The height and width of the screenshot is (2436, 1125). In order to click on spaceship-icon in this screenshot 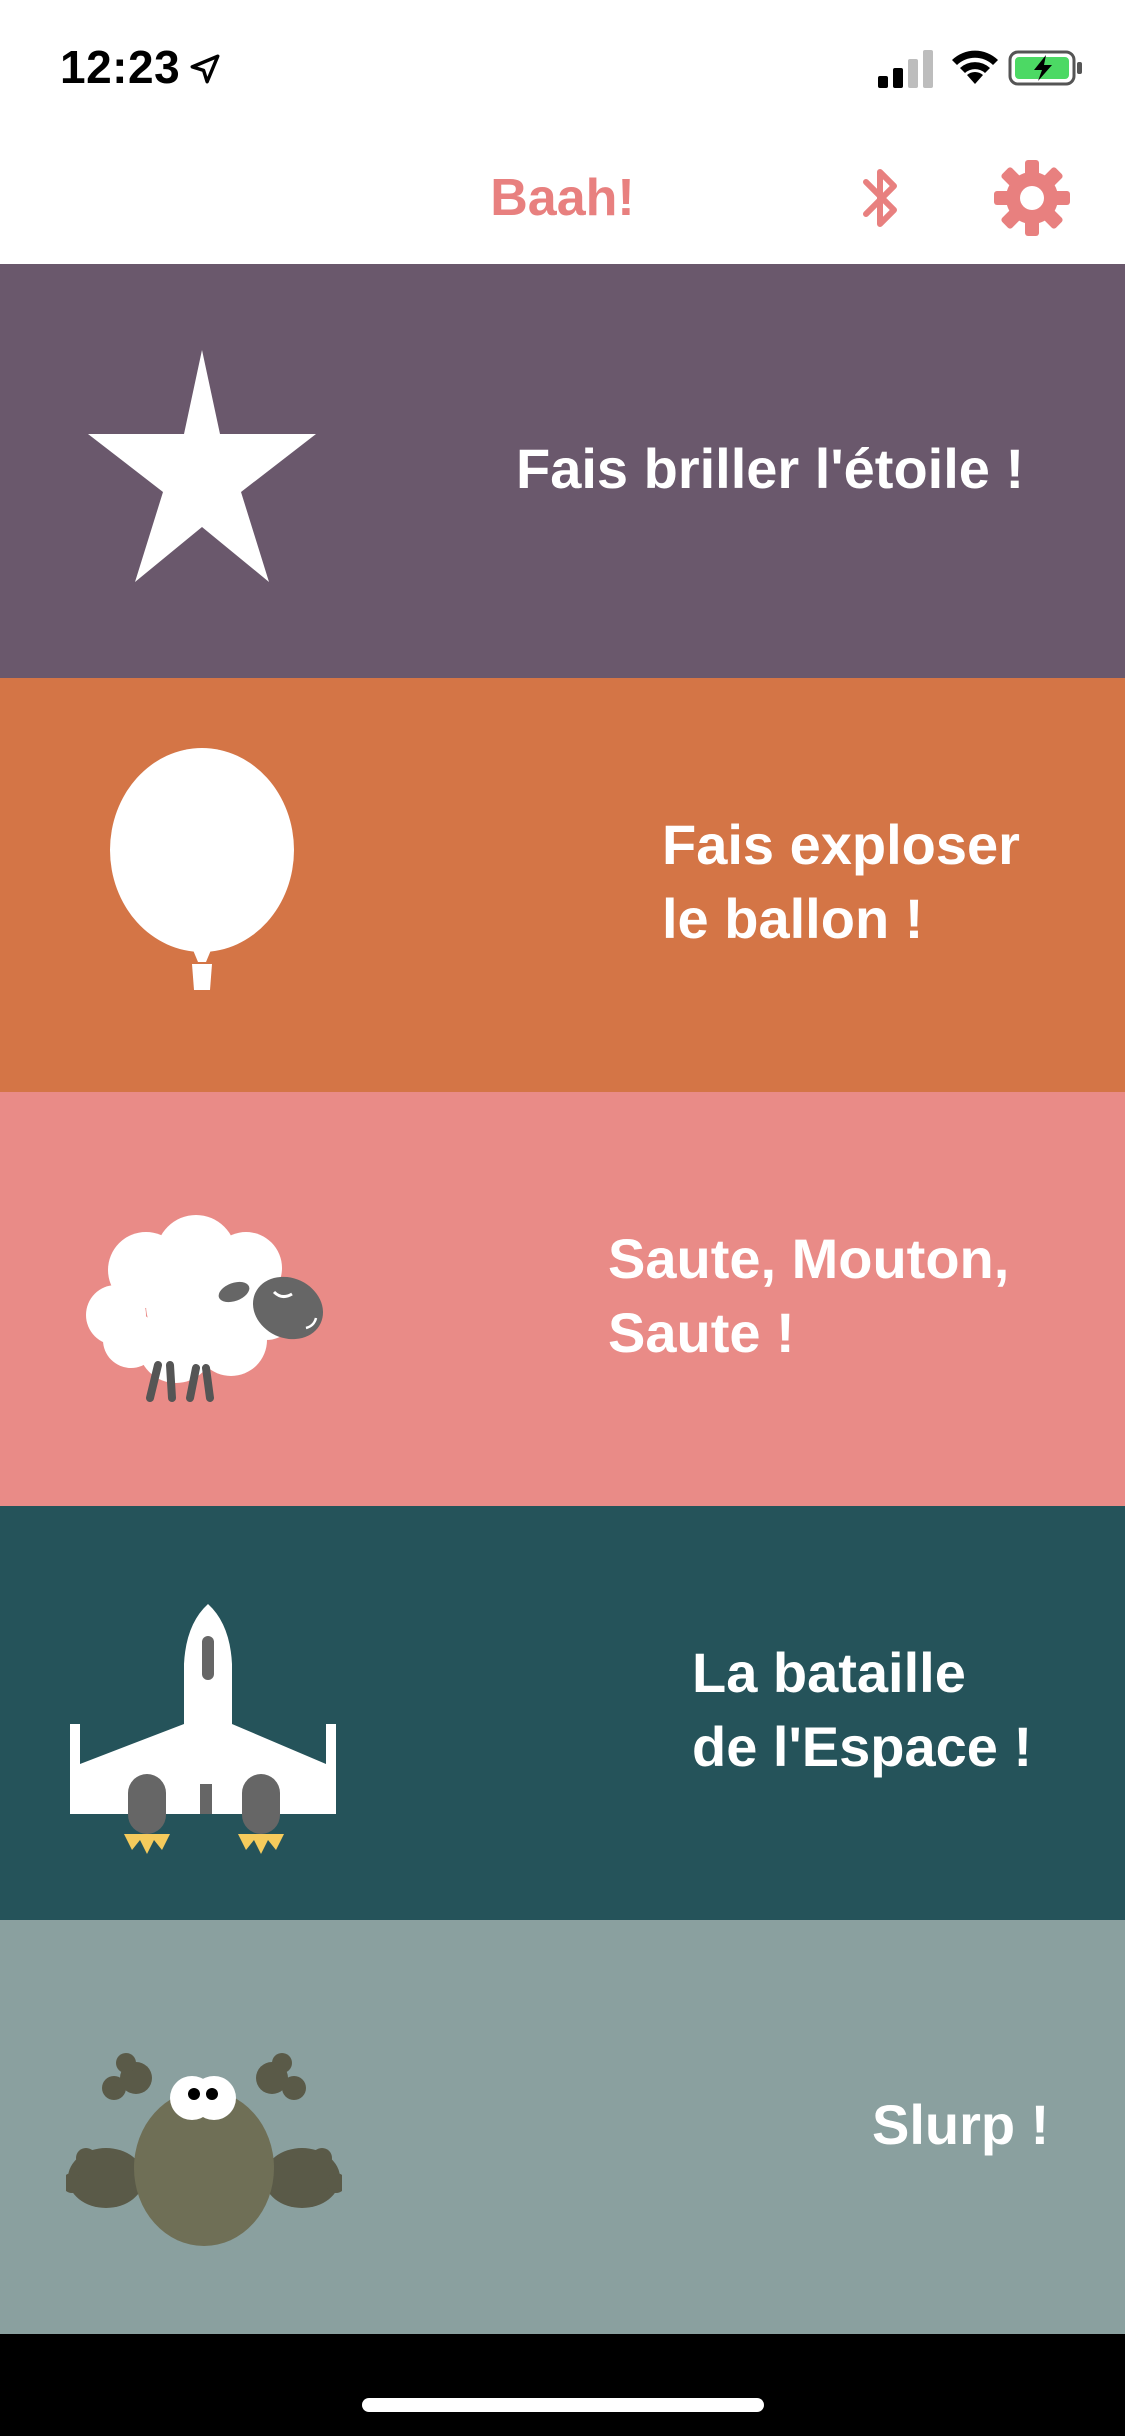, I will do `click(203, 1729)`.